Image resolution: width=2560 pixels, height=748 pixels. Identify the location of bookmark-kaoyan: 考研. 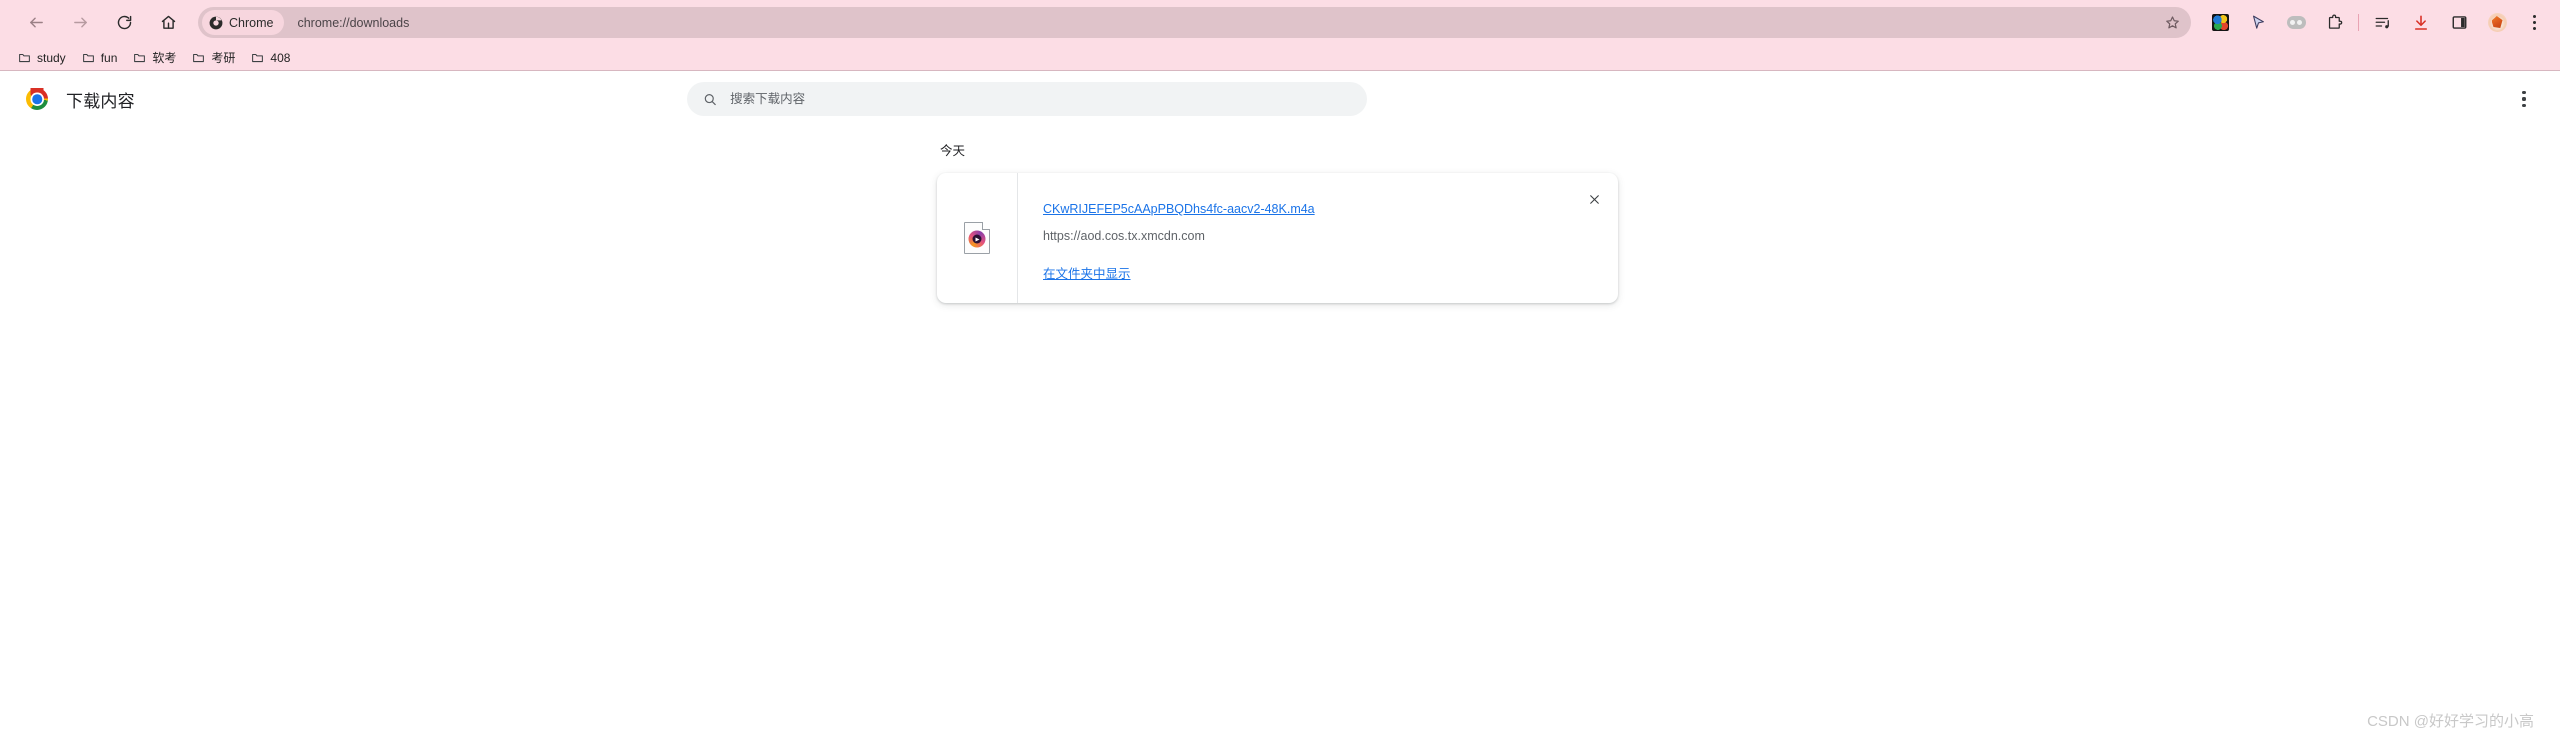
(213, 57).